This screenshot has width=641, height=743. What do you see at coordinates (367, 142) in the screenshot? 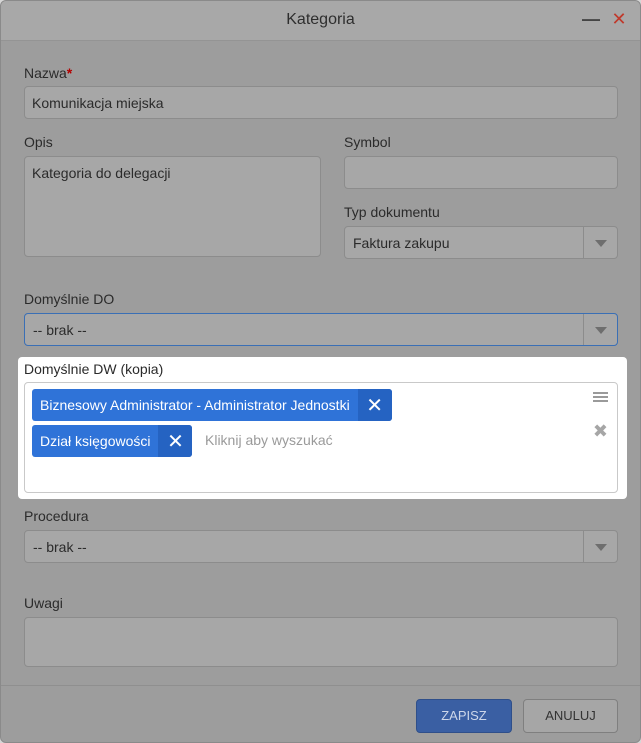
I see `symbol-label: Symbol` at bounding box center [367, 142].